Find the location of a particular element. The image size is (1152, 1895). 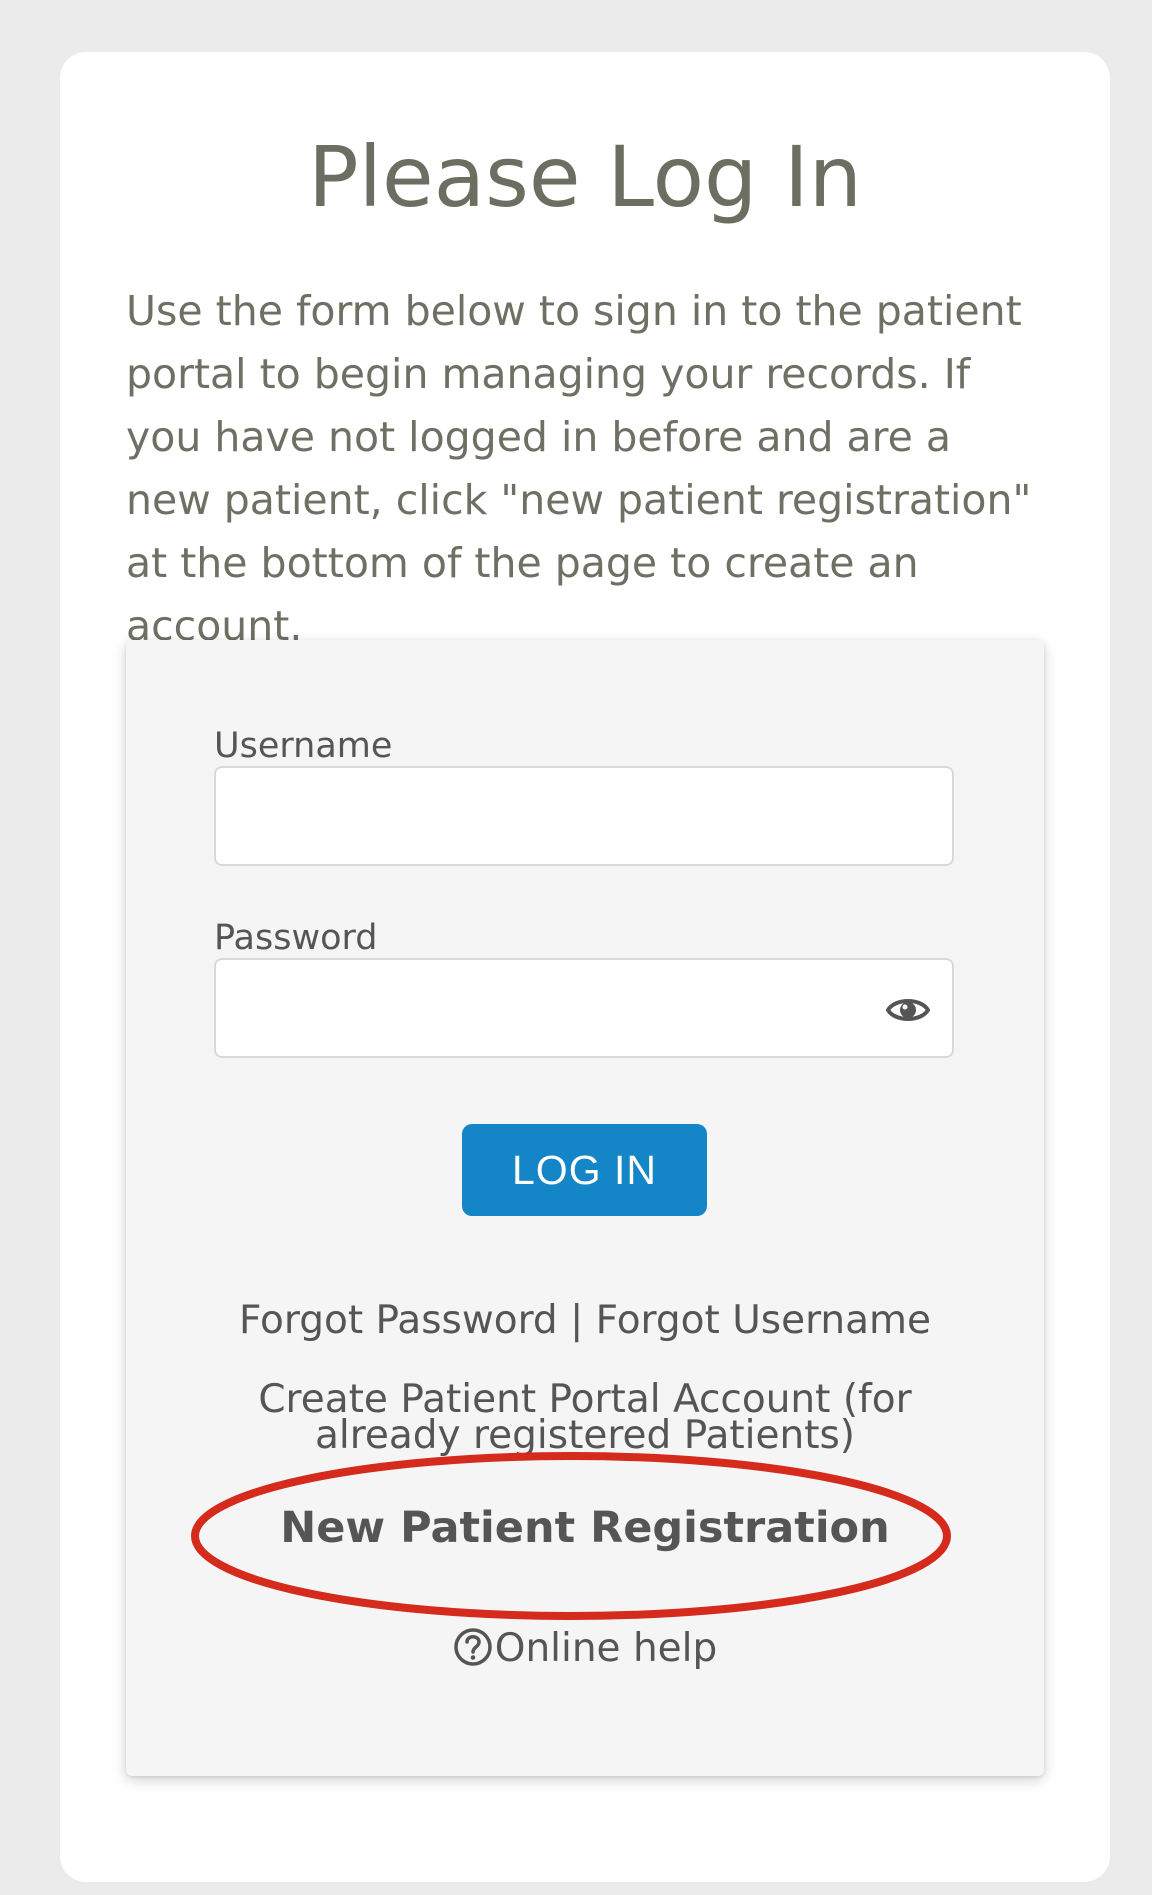

online-help-row: Online help is located at coordinates (585, 1649).